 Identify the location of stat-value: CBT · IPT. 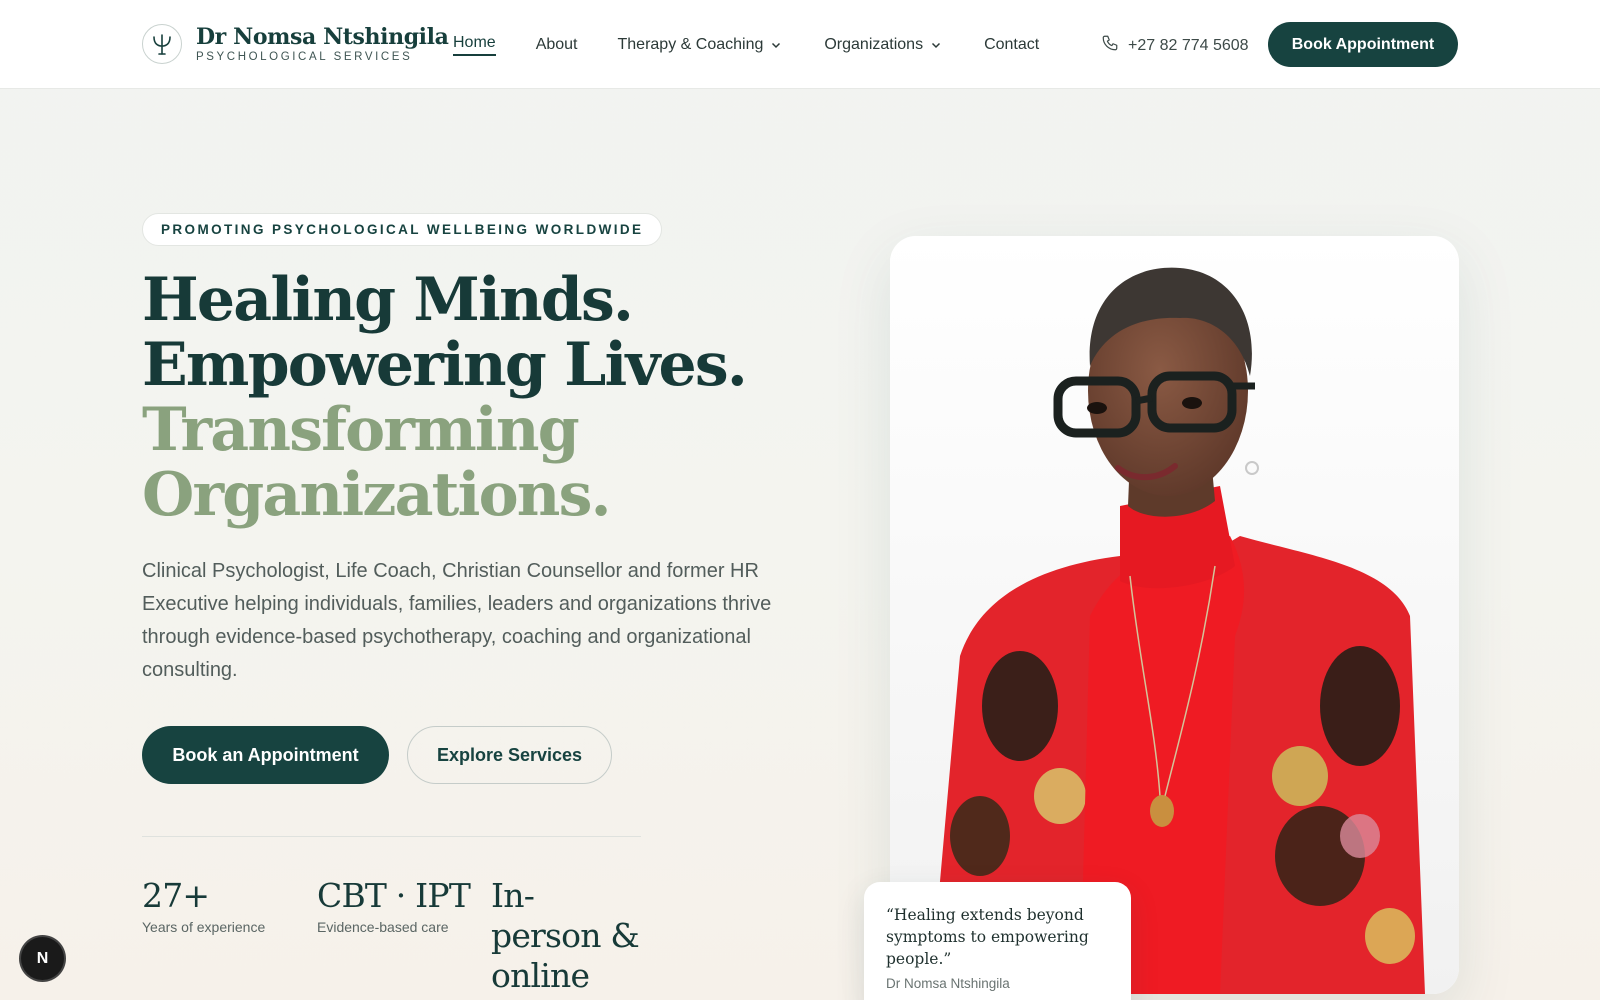
(394, 895).